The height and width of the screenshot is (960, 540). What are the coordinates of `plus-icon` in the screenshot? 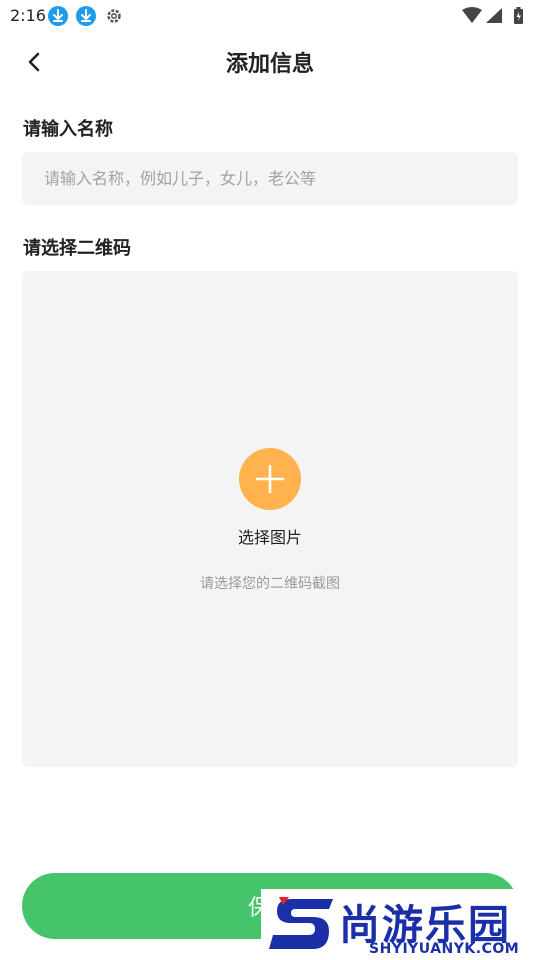 It's located at (270, 479).